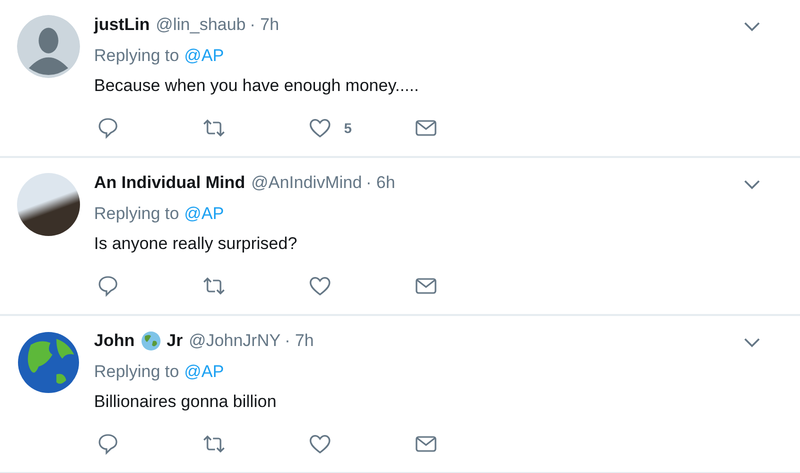  What do you see at coordinates (170, 183) in the screenshot?
I see `user-name: An Individual Mind` at bounding box center [170, 183].